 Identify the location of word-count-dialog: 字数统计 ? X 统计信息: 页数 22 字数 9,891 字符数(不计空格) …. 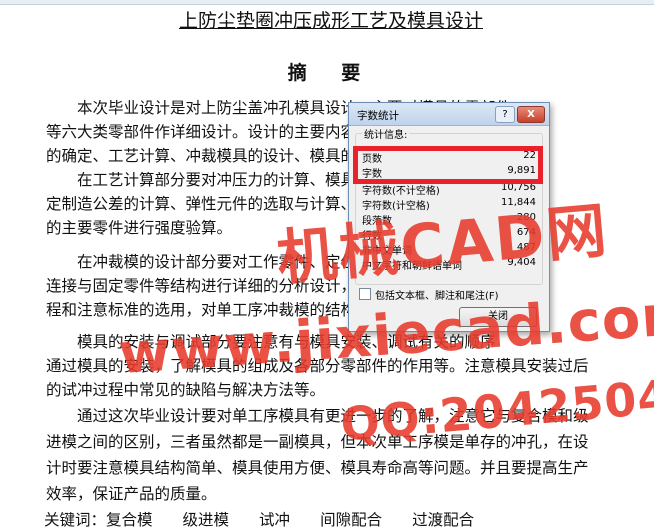
(449, 217).